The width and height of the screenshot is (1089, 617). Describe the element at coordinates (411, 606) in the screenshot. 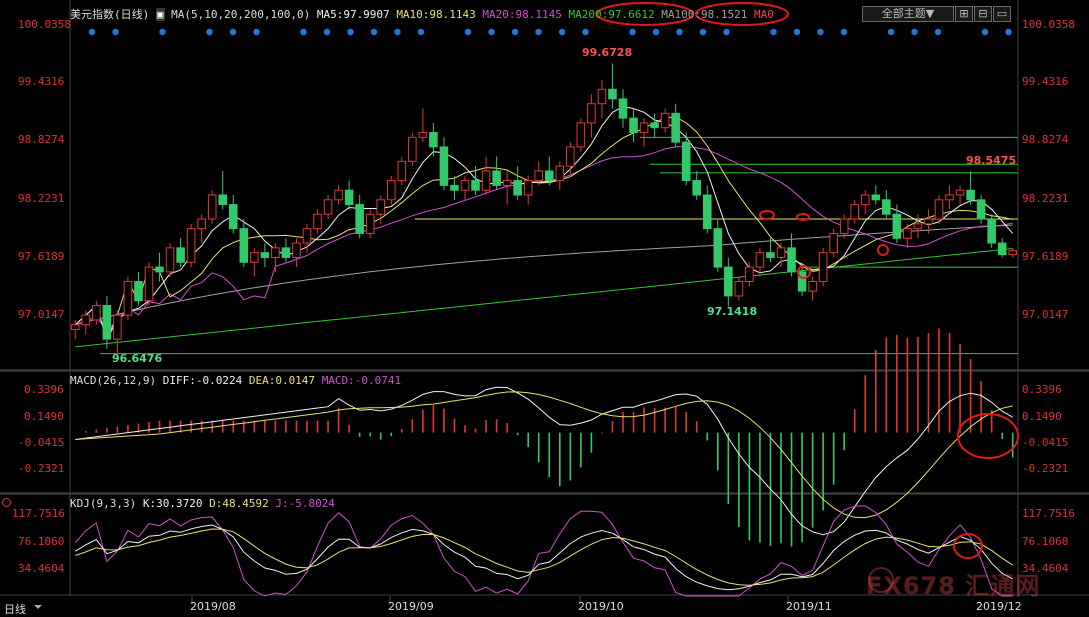

I see `date-label-sep: 2019/09` at that location.